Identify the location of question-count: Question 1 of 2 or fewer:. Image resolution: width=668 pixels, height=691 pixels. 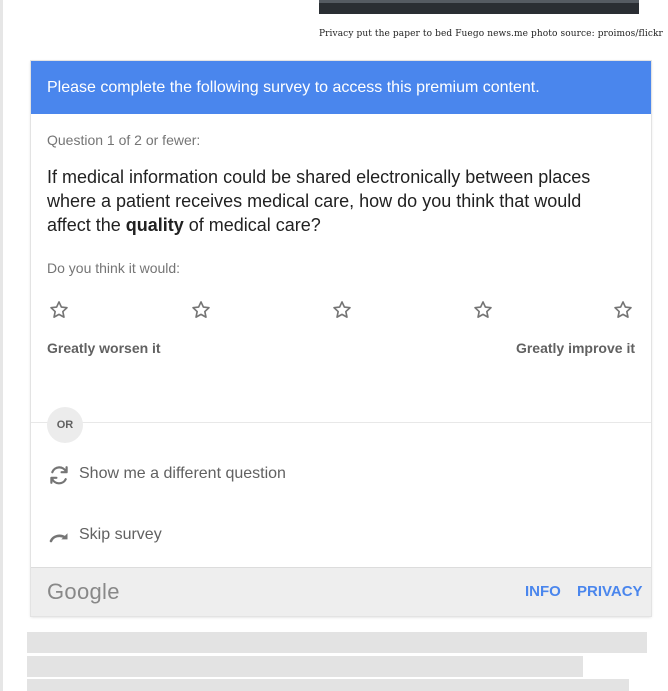
(124, 140).